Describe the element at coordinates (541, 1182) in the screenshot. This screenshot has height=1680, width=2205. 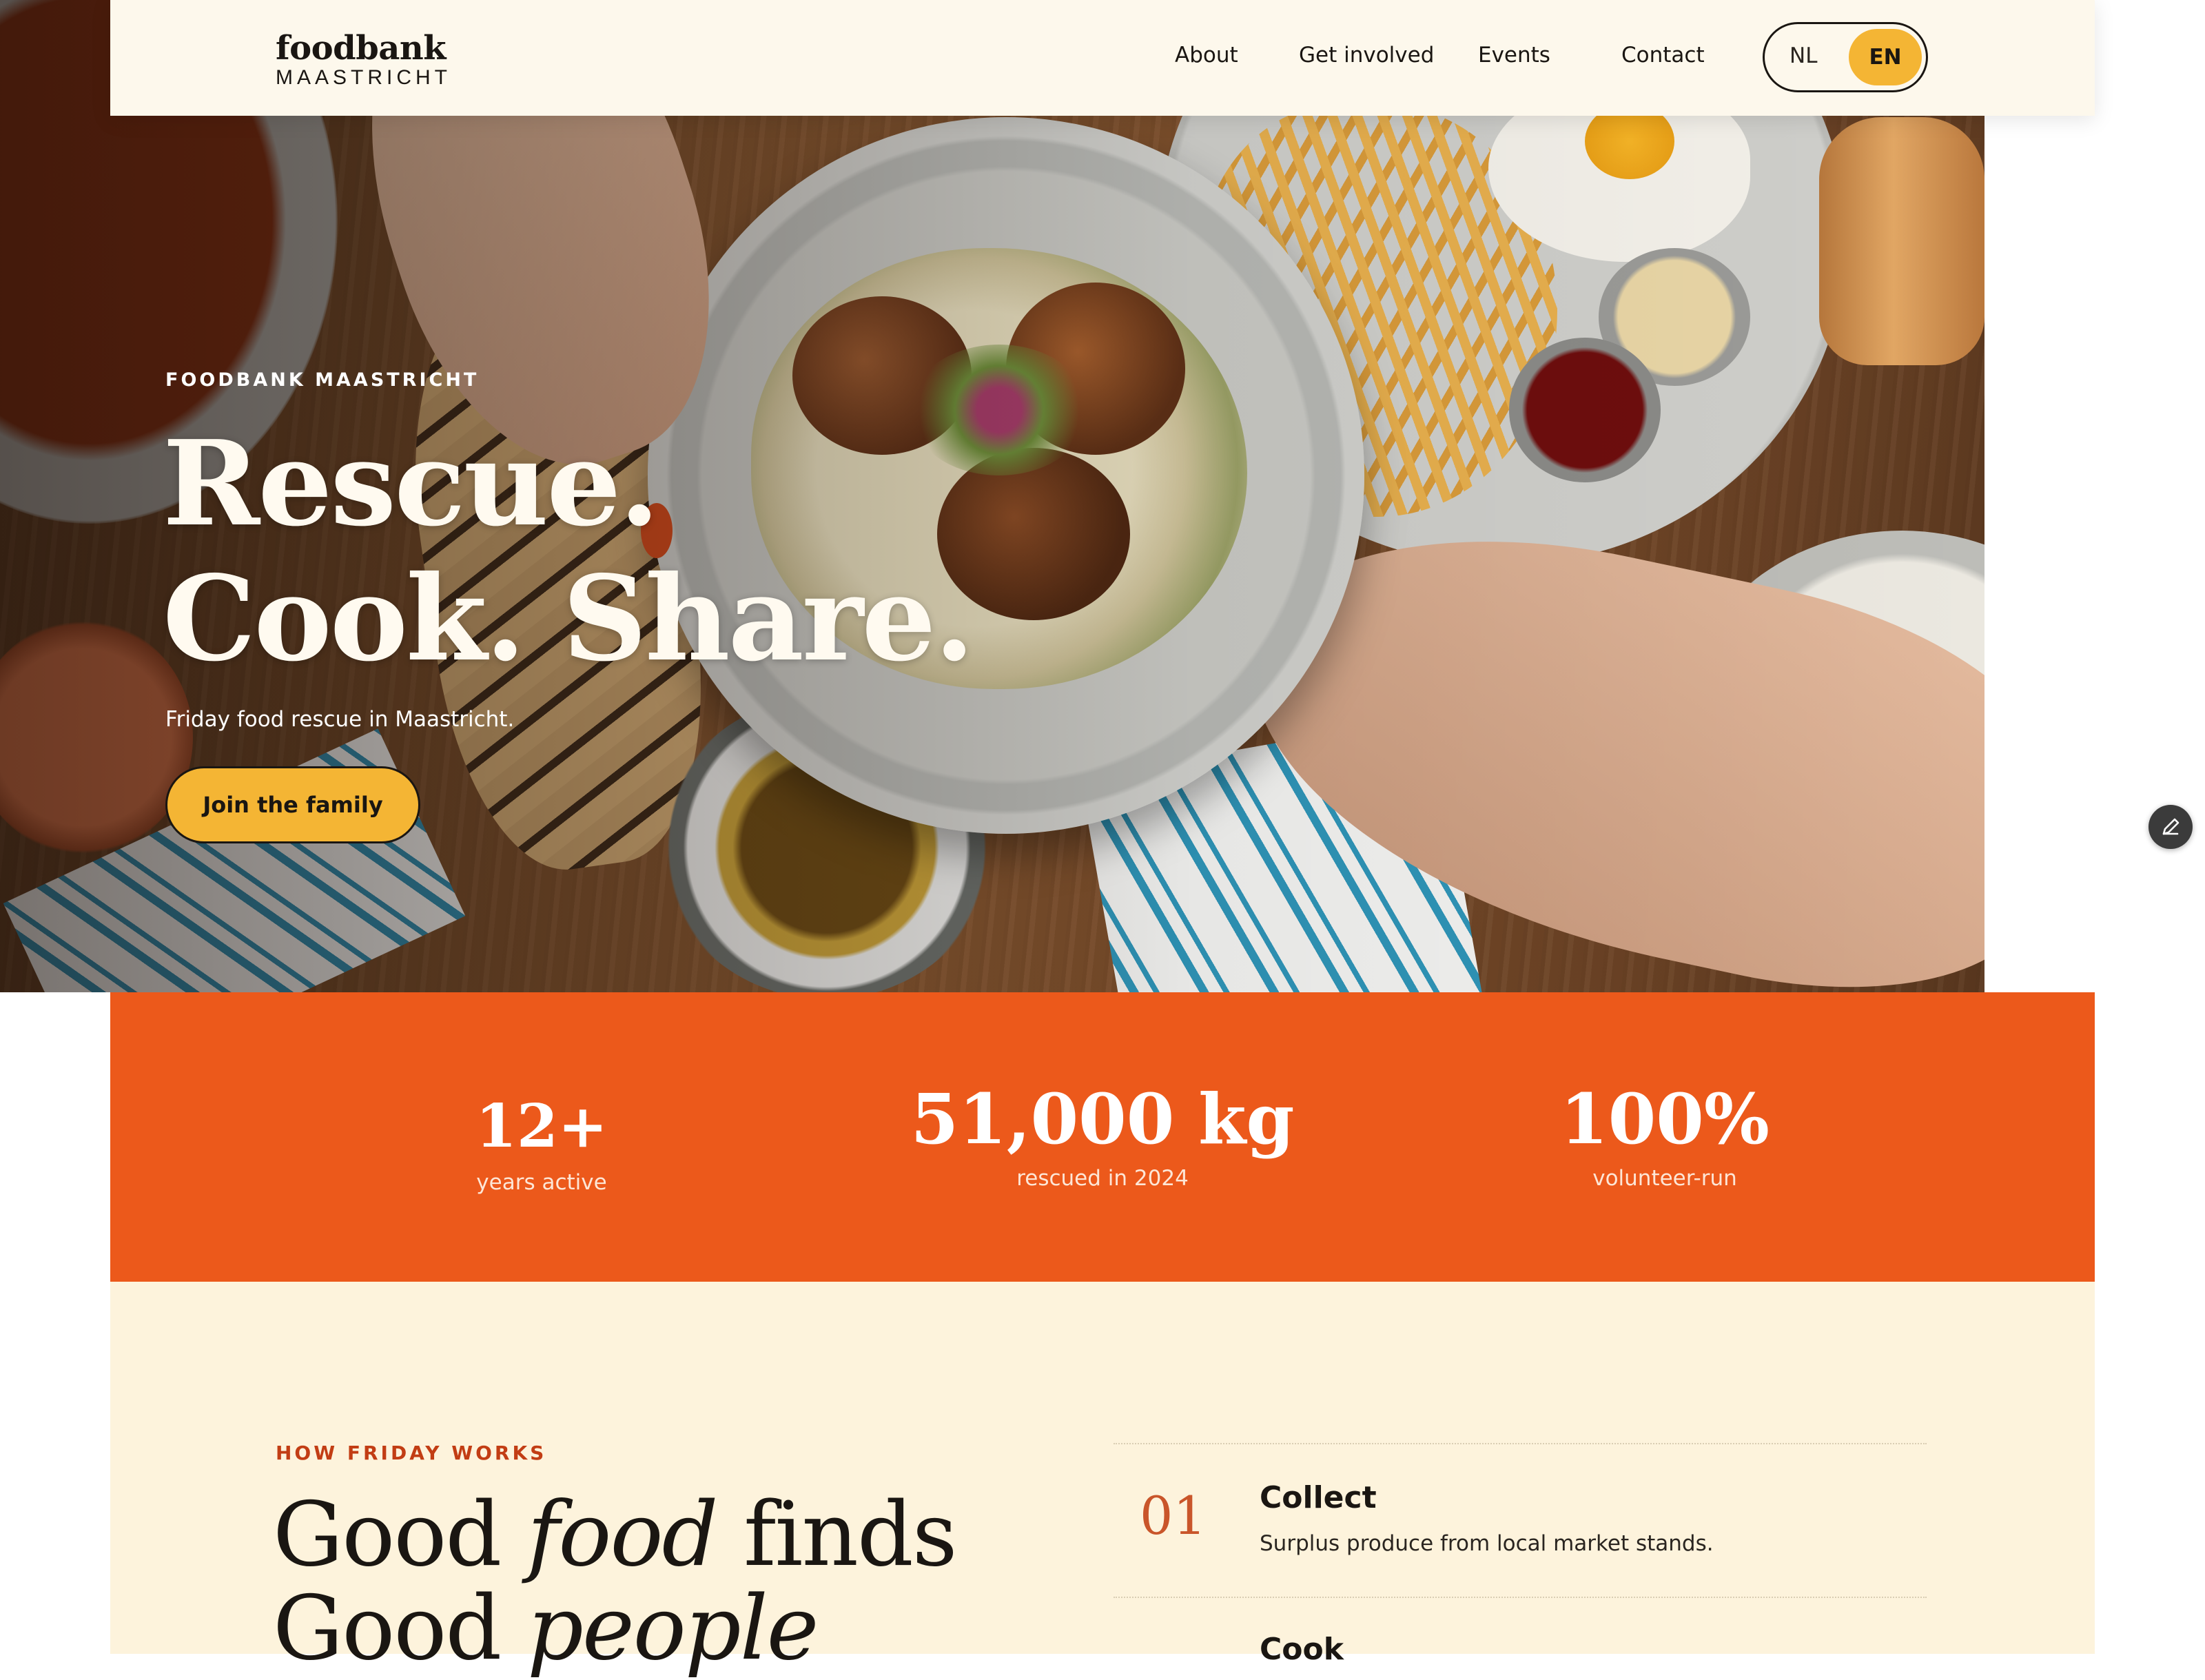
I see `stat-label: years active` at that location.